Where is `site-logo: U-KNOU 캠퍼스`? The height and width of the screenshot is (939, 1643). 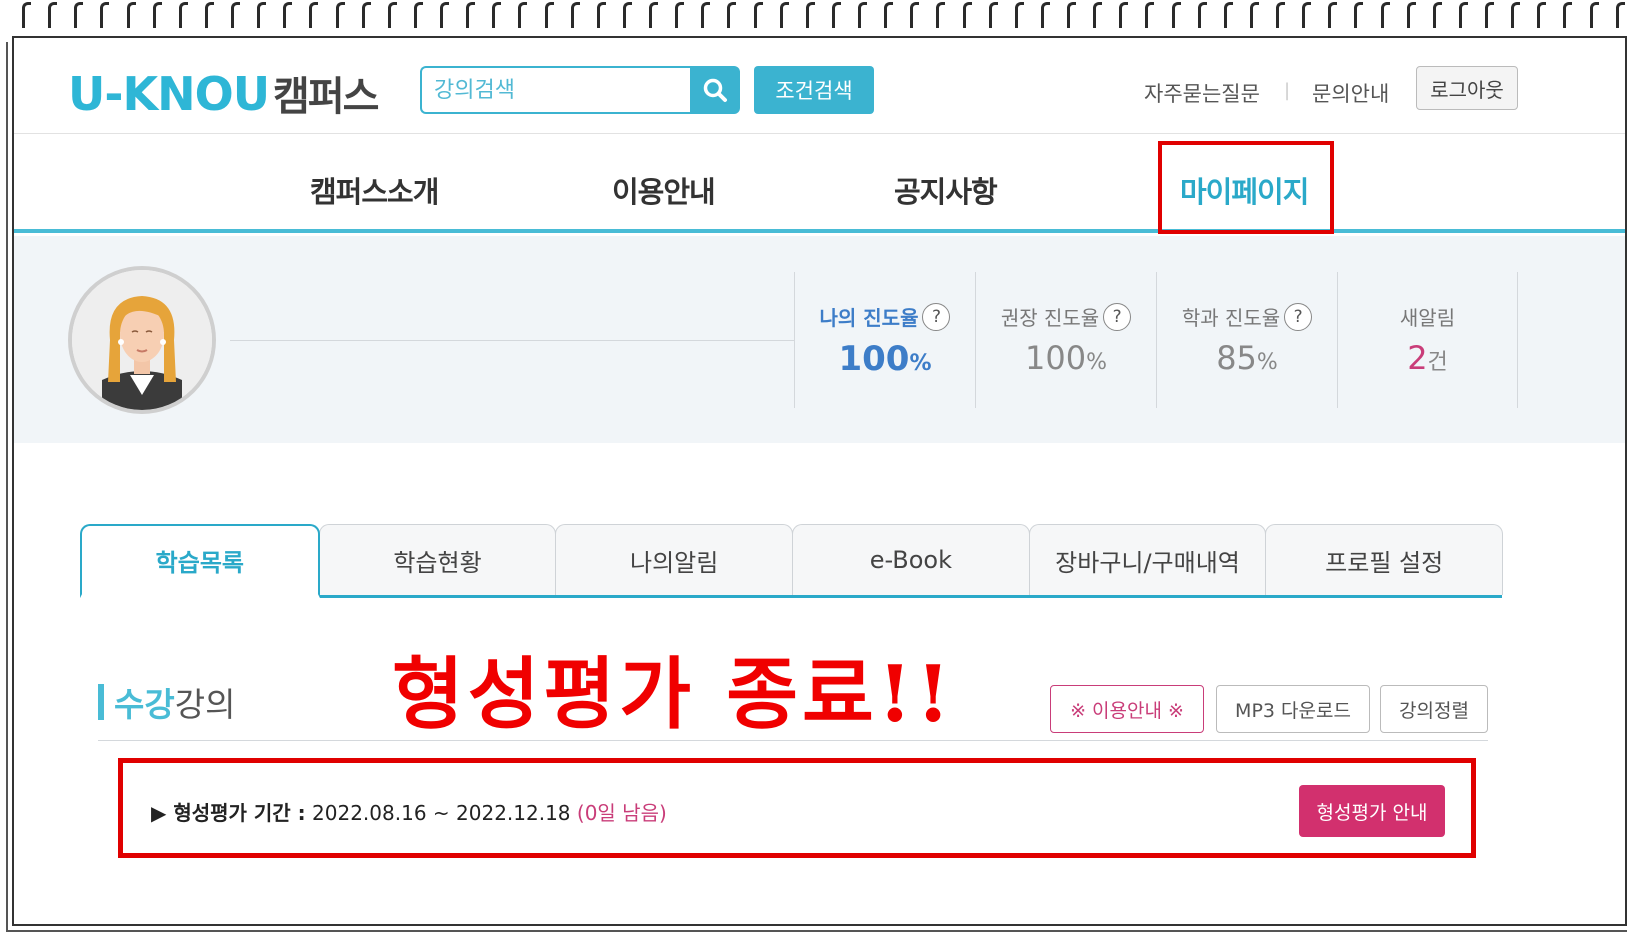
site-logo: U-KNOU 캠퍼스 is located at coordinates (223, 93).